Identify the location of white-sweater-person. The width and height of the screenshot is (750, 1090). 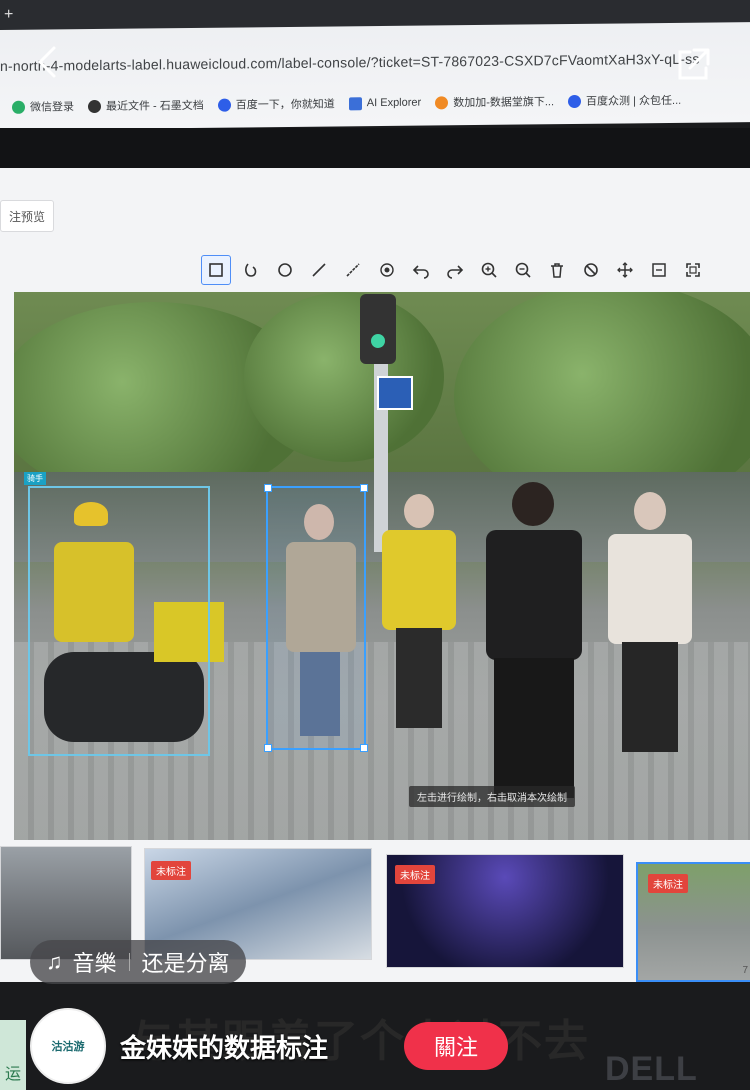
(649, 625).